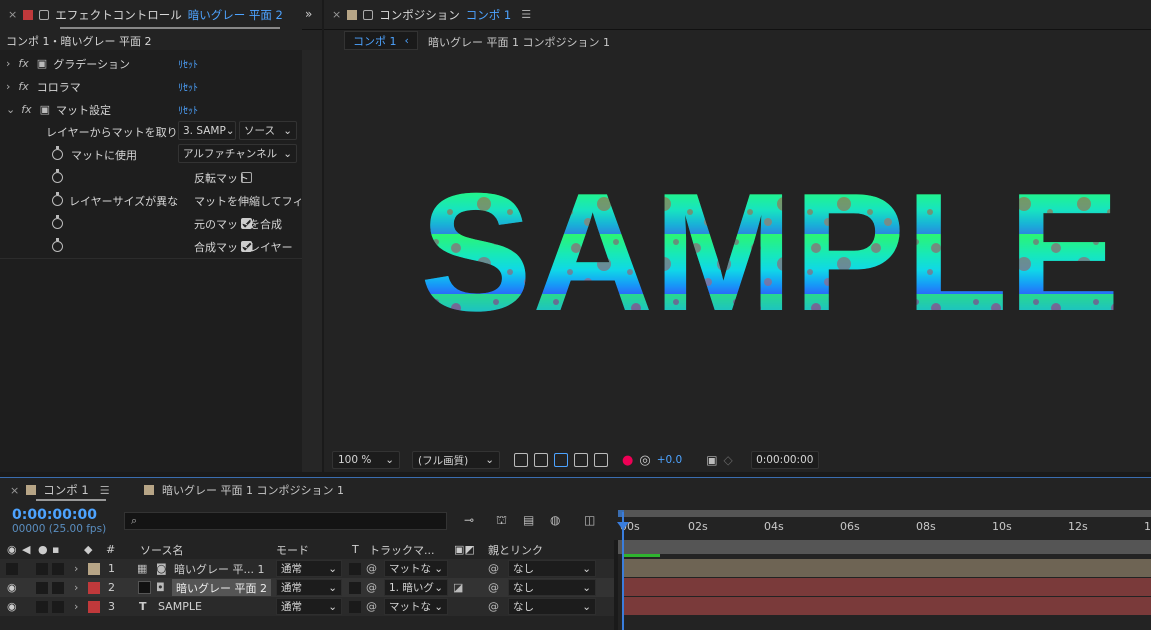 This screenshot has width=1151, height=630. Describe the element at coordinates (43, 549) in the screenshot. I see `solo-icon: ●` at that location.